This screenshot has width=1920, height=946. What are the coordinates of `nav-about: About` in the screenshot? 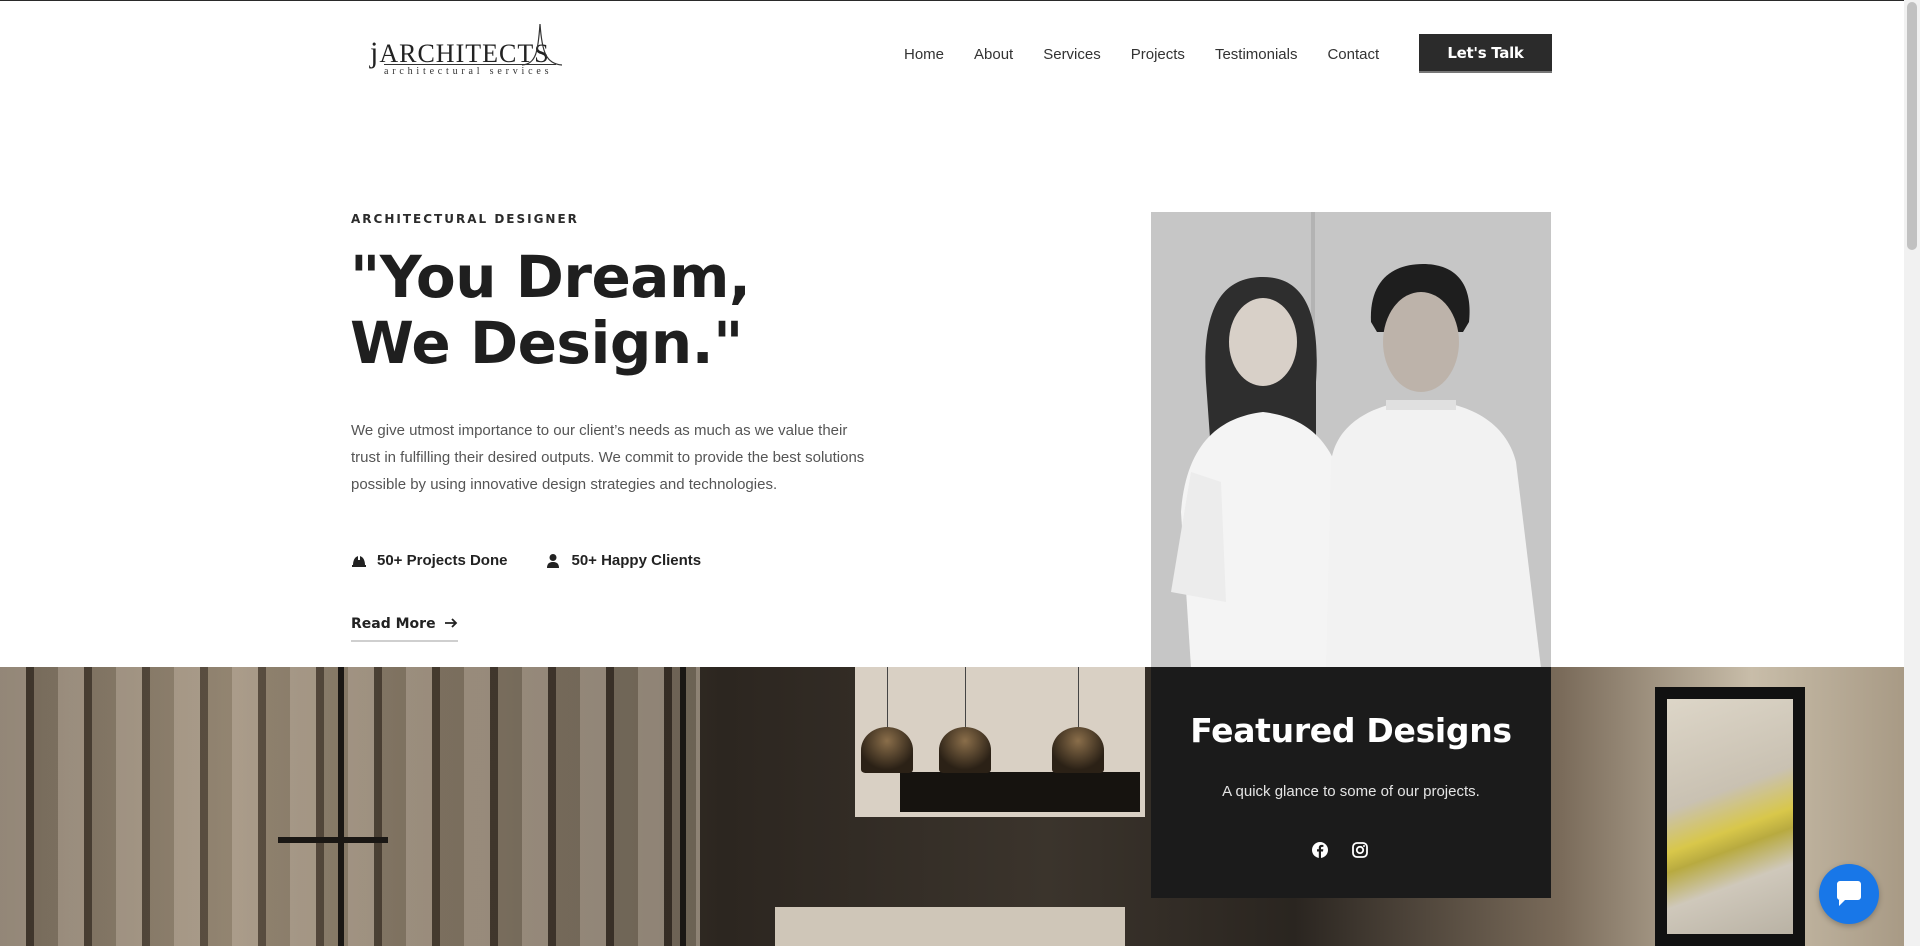 It's located at (993, 55).